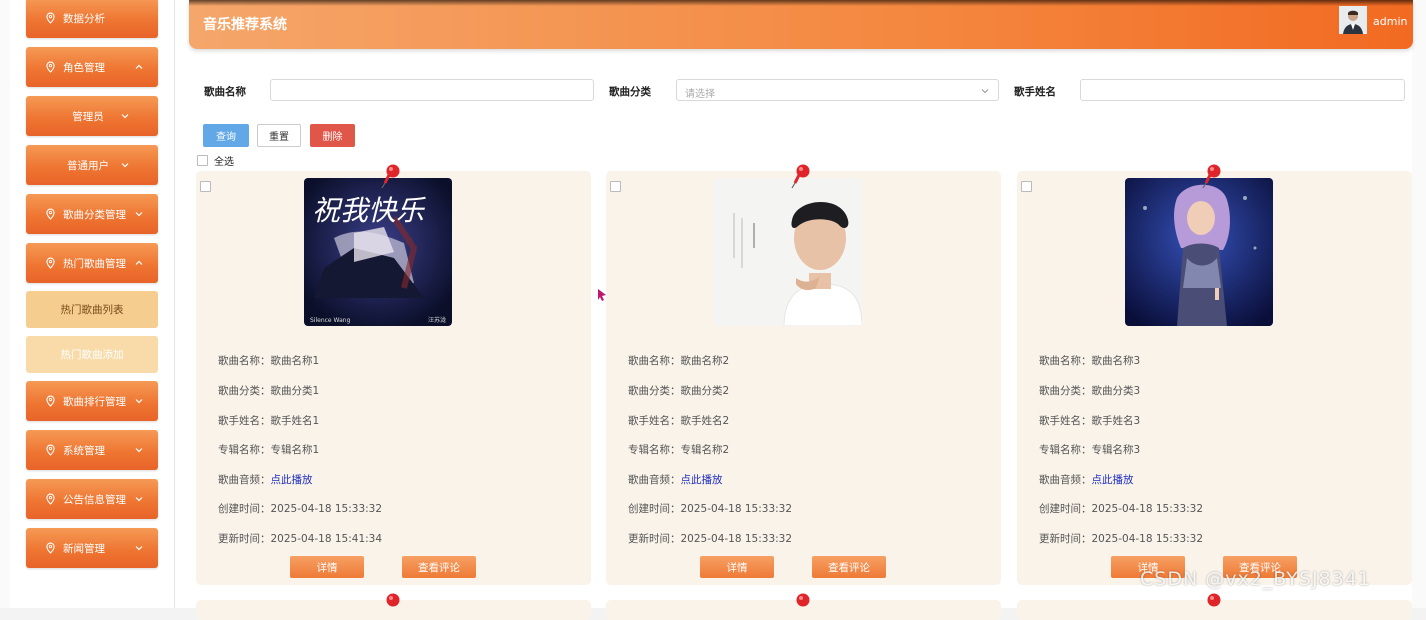  Describe the element at coordinates (369, 210) in the screenshot. I see `cover-title-text: 祝我快乐` at that location.